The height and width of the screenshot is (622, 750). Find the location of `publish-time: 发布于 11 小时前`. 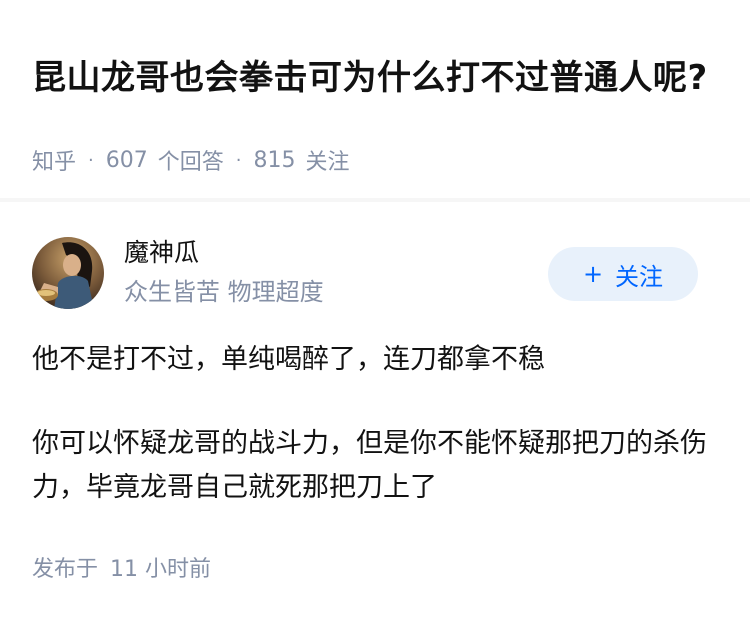

publish-time: 发布于 11 小时前 is located at coordinates (121, 570).